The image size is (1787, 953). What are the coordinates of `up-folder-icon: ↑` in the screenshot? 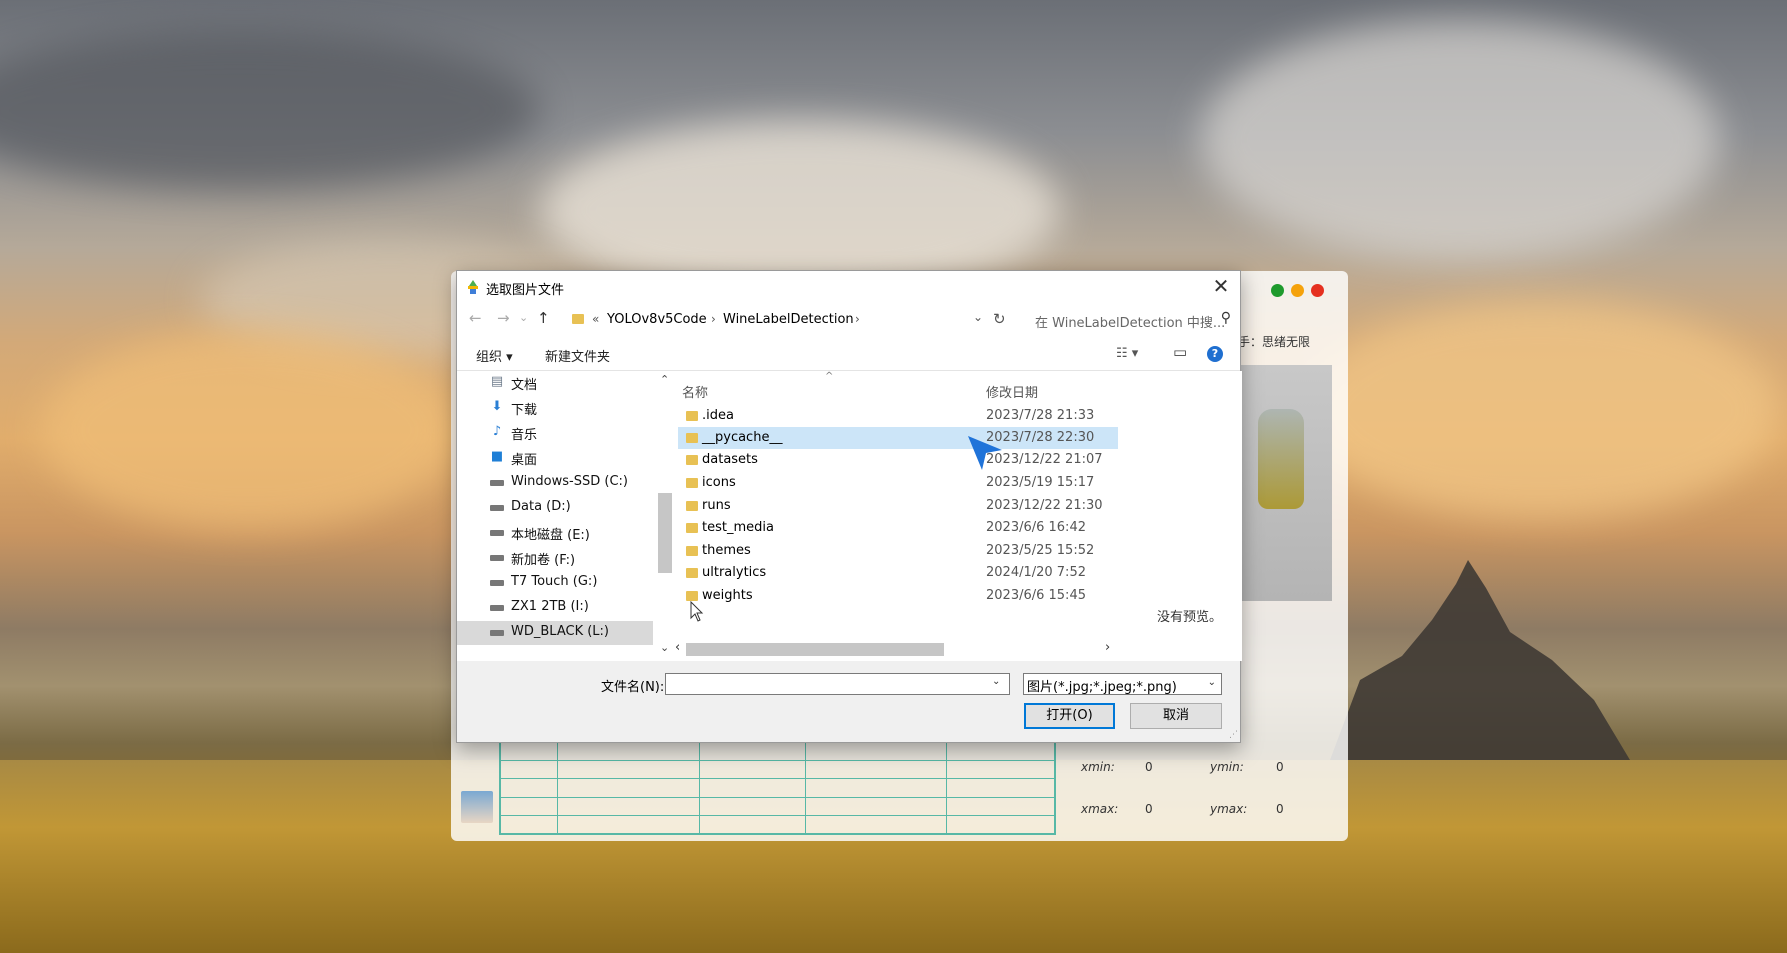 It's located at (543, 318).